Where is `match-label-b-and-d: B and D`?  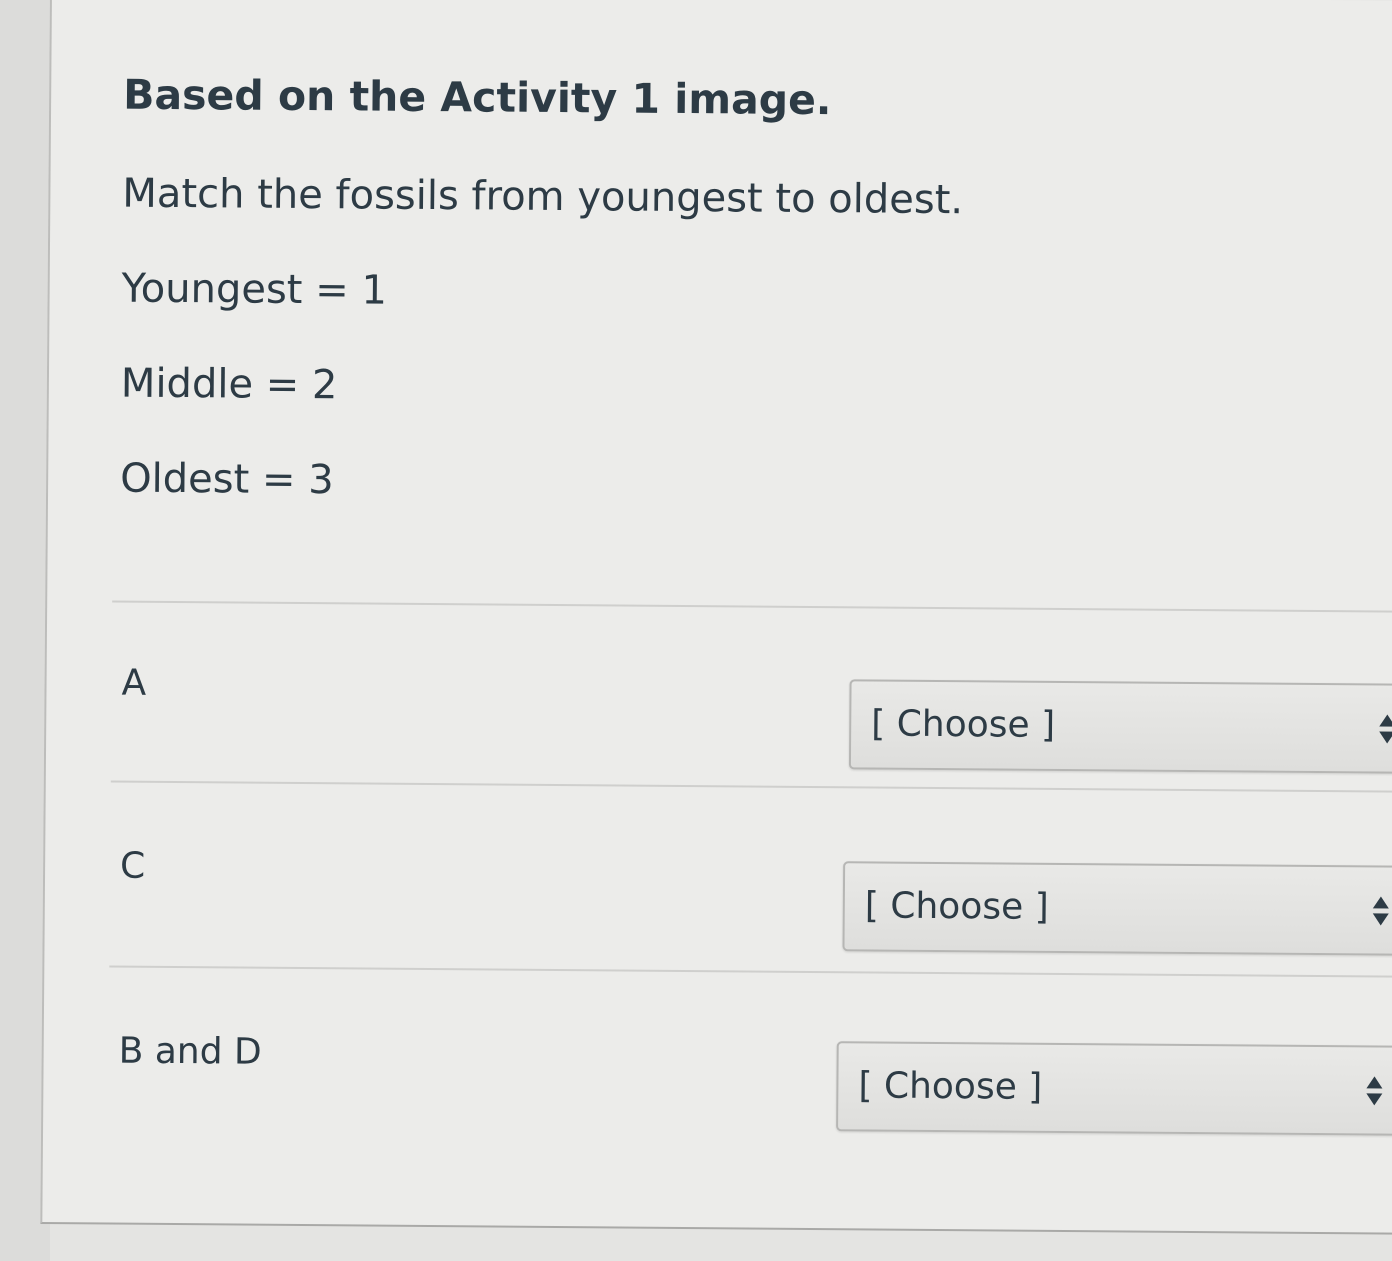
match-label-b-and-d: B and D is located at coordinates (190, 1051).